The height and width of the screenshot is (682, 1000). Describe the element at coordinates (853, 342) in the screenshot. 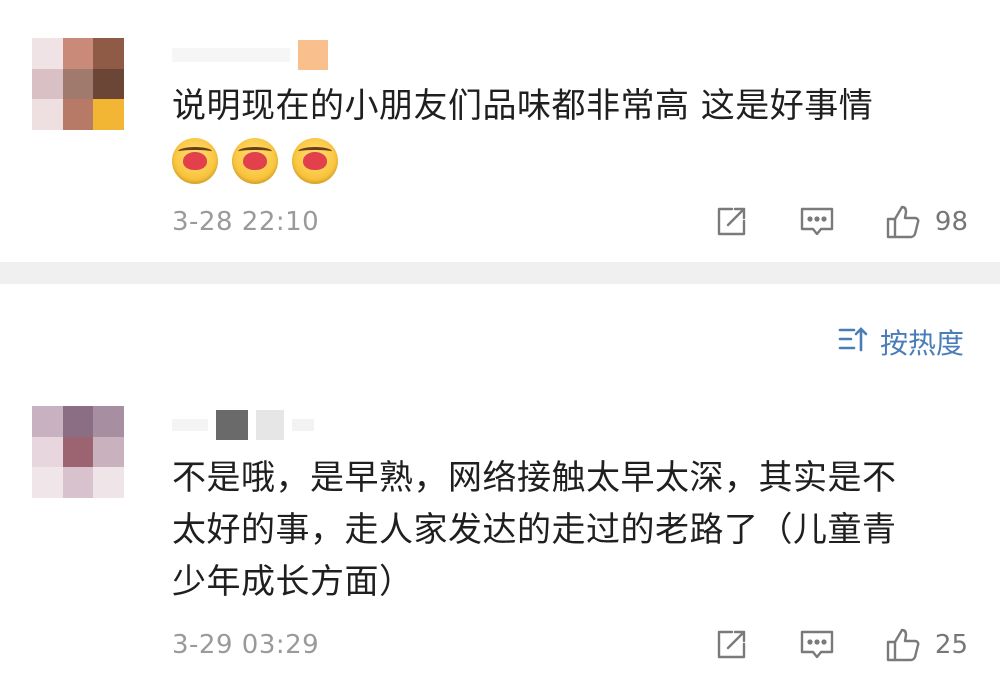

I see `sort-icon` at that location.